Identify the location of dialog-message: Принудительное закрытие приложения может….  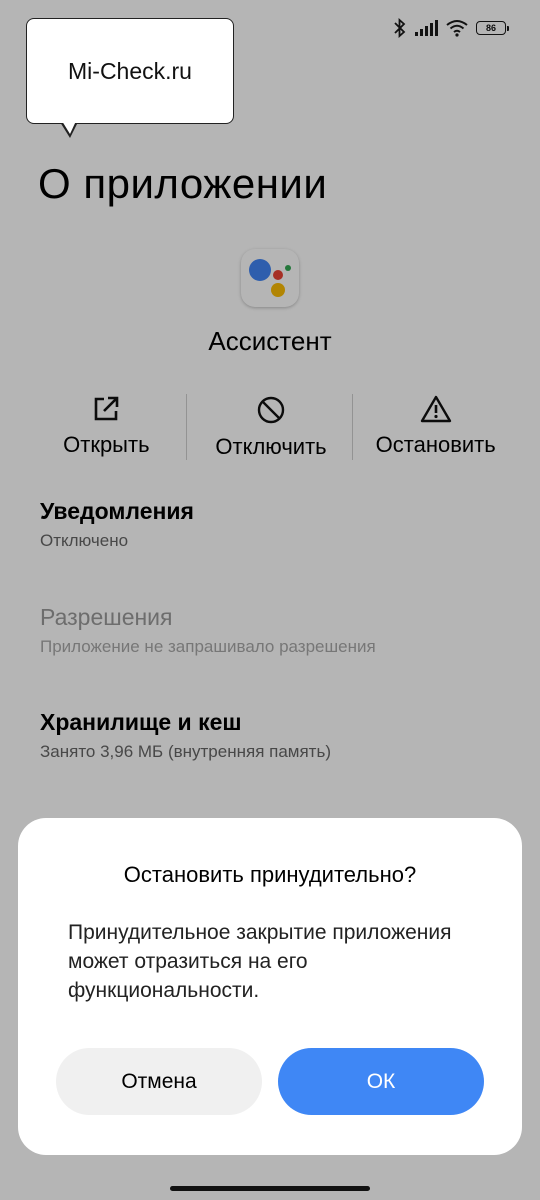
(260, 961).